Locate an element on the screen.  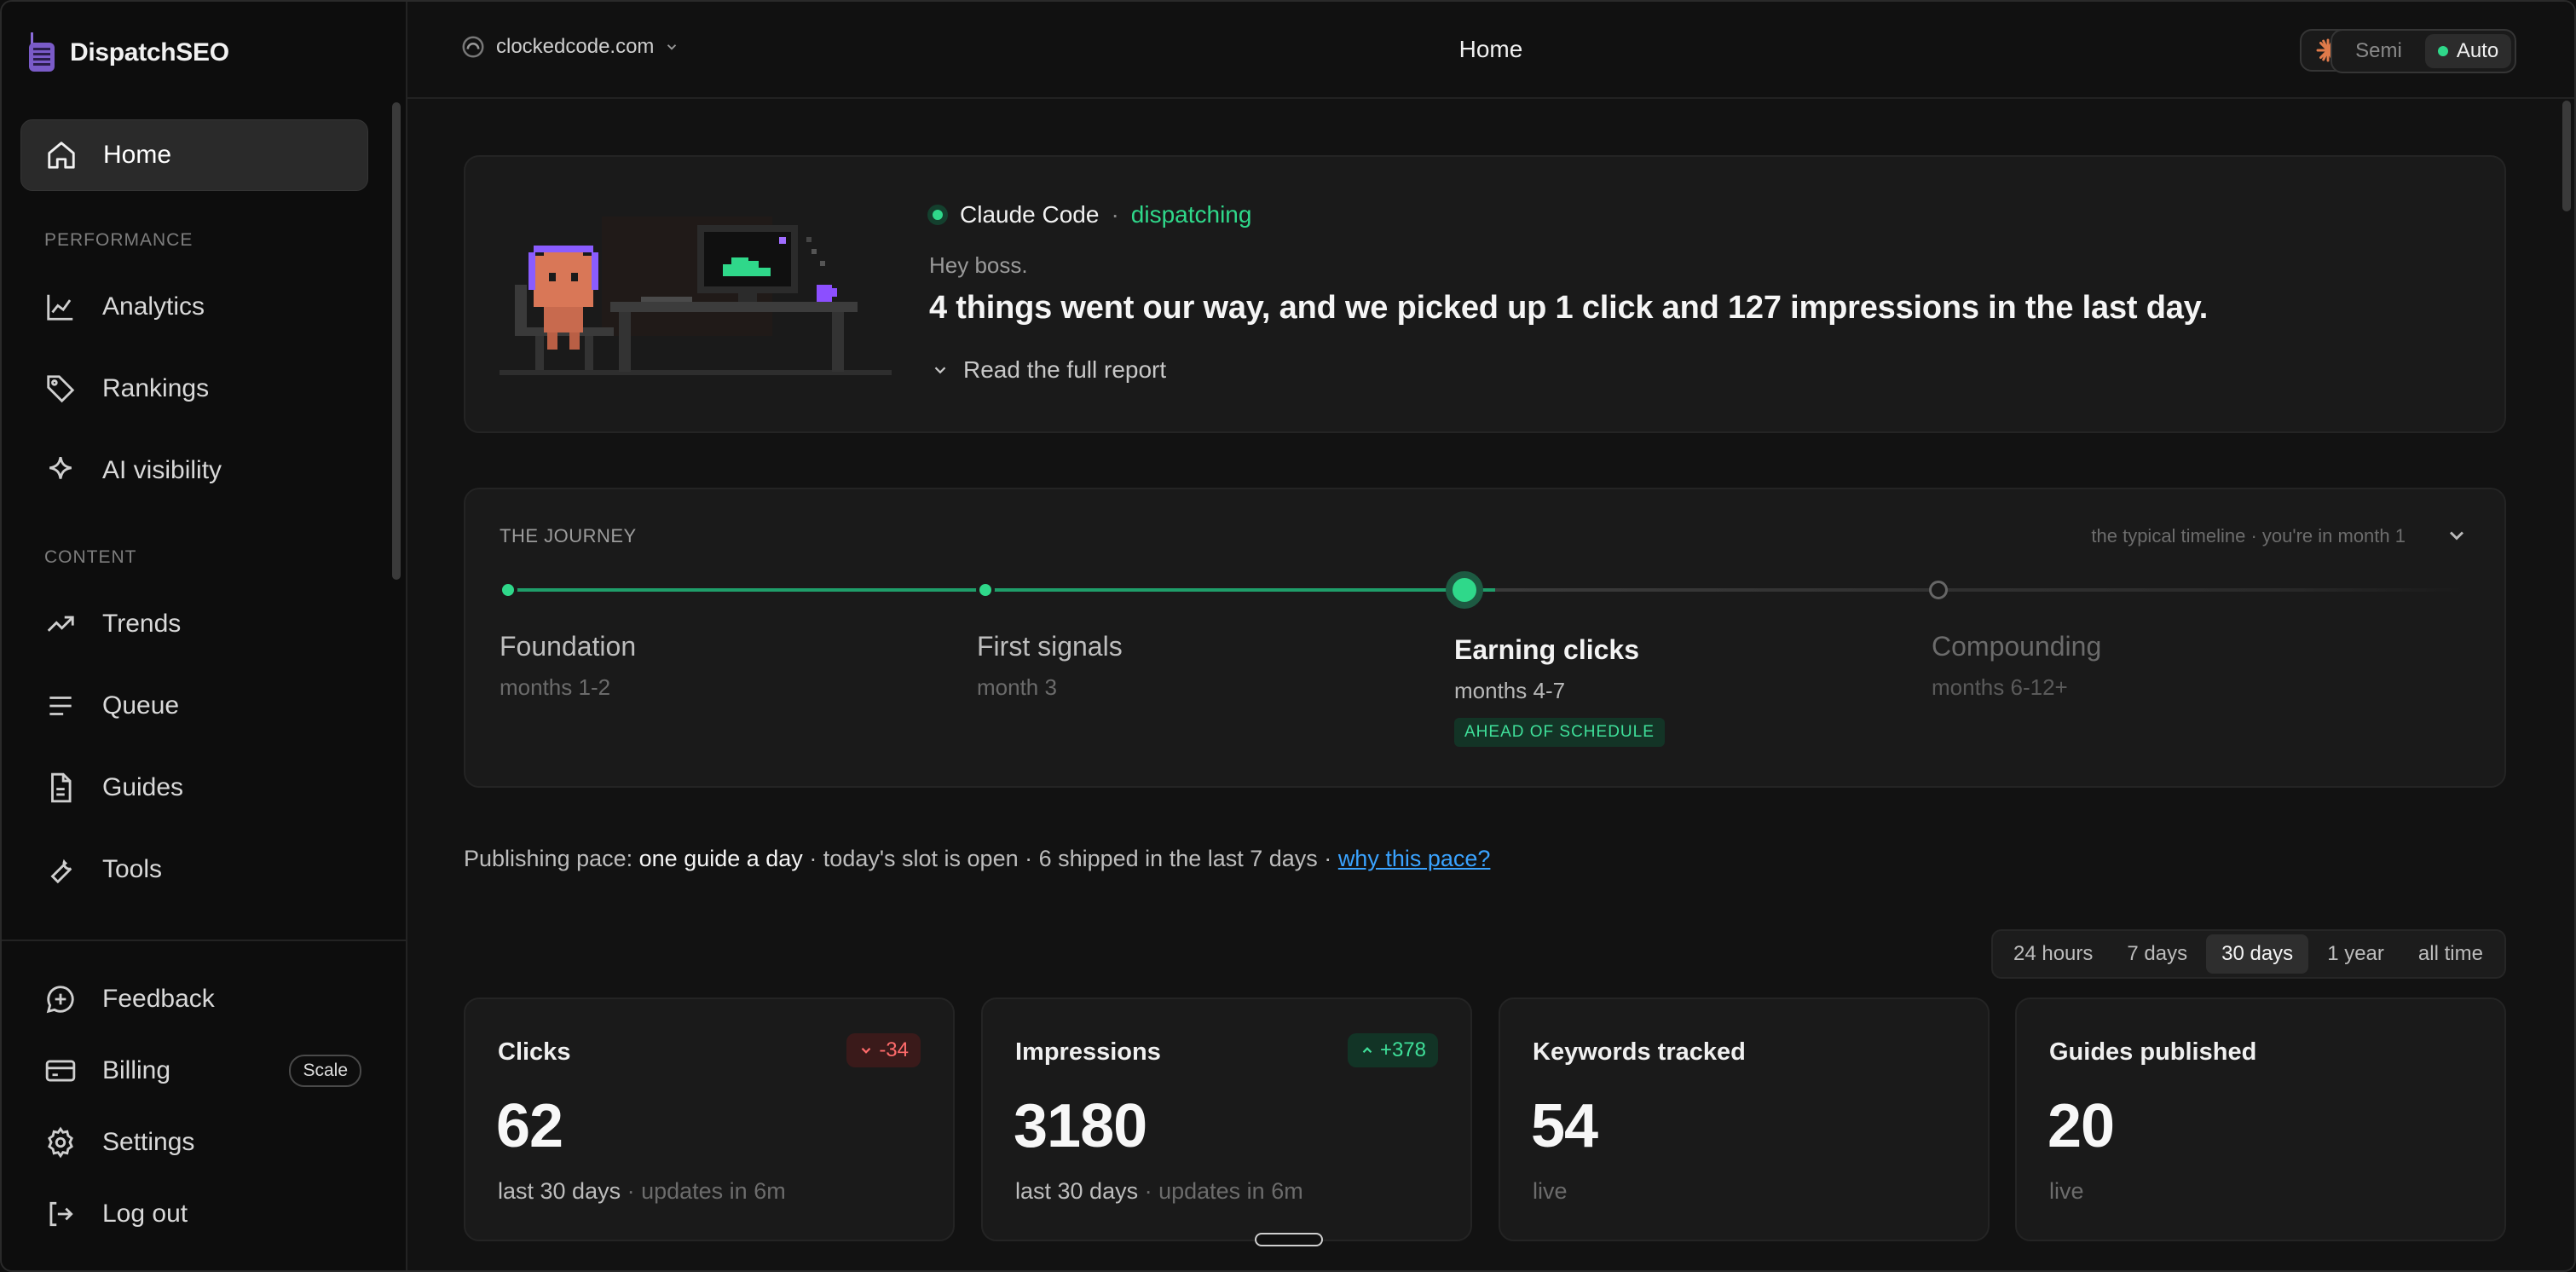
sidebar-item-logout: Log out is located at coordinates (194, 1214).